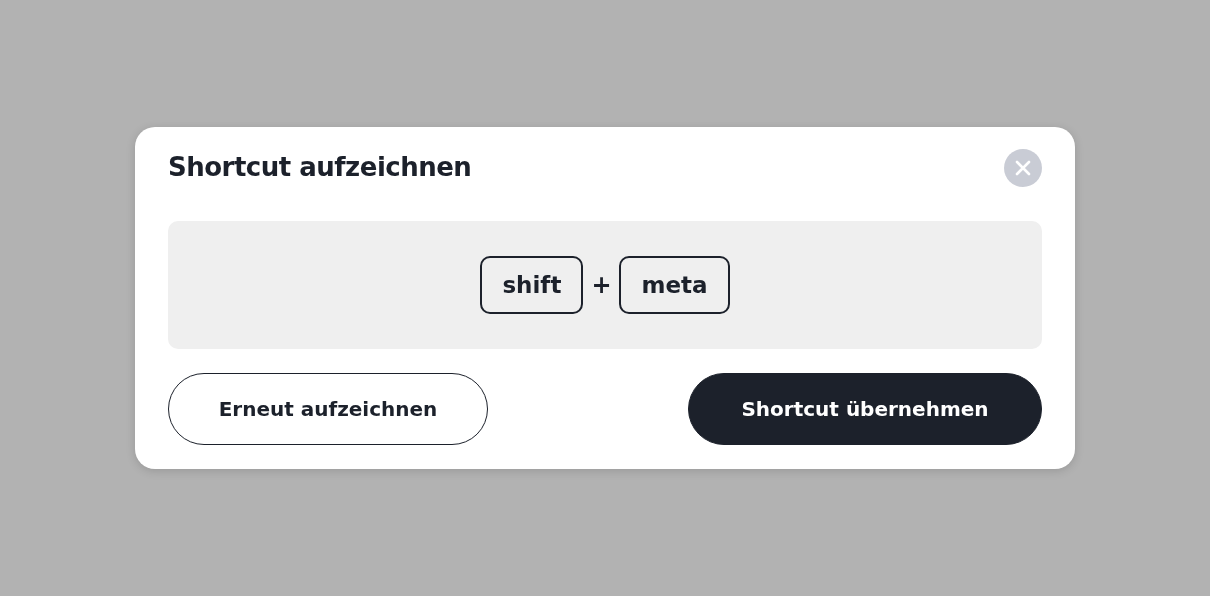 This screenshot has height=596, width=1210. Describe the element at coordinates (532, 285) in the screenshot. I see `key-cap: shift` at that location.